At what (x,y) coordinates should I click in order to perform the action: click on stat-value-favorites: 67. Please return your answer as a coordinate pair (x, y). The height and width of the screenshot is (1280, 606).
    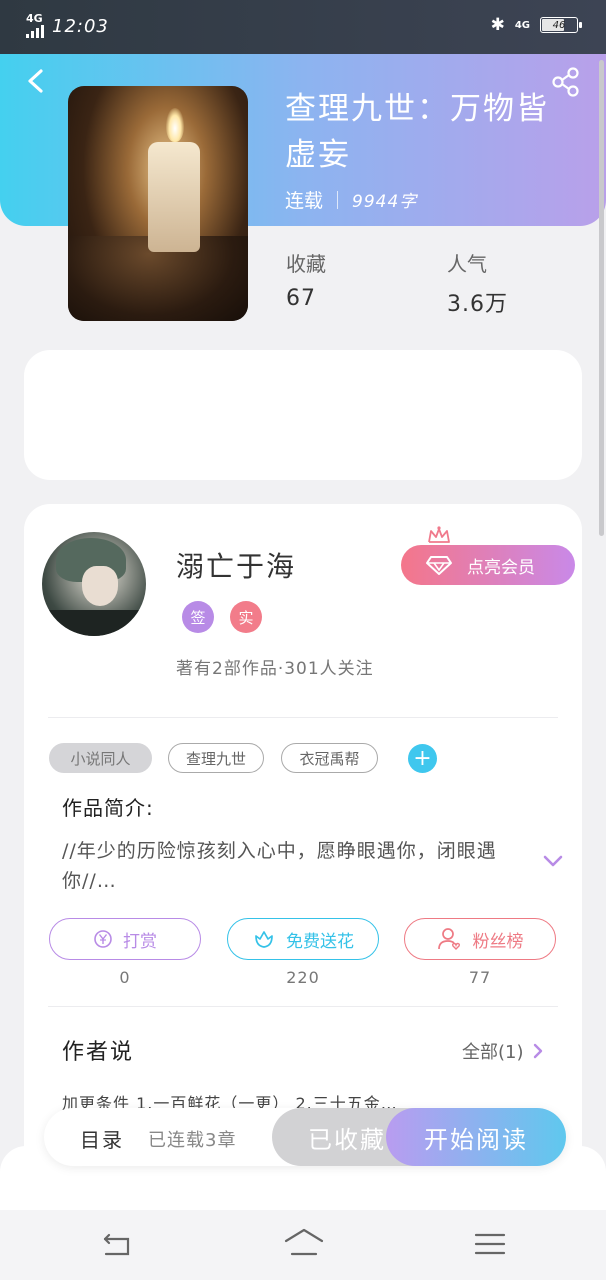
    Looking at the image, I should click on (301, 298).